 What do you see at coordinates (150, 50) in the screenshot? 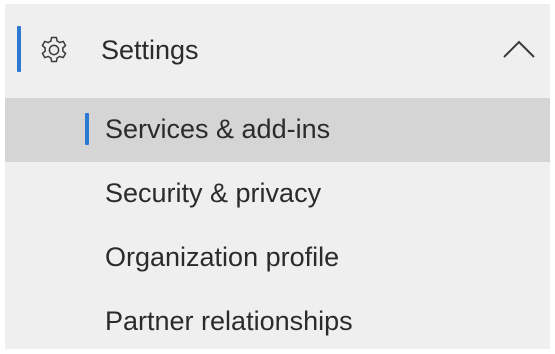
I see `settings-group-label: Settings` at bounding box center [150, 50].